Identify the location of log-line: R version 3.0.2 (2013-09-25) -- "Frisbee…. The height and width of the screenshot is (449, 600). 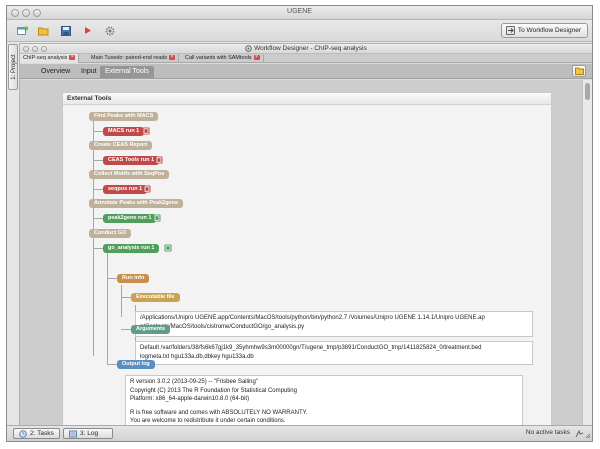
(194, 382).